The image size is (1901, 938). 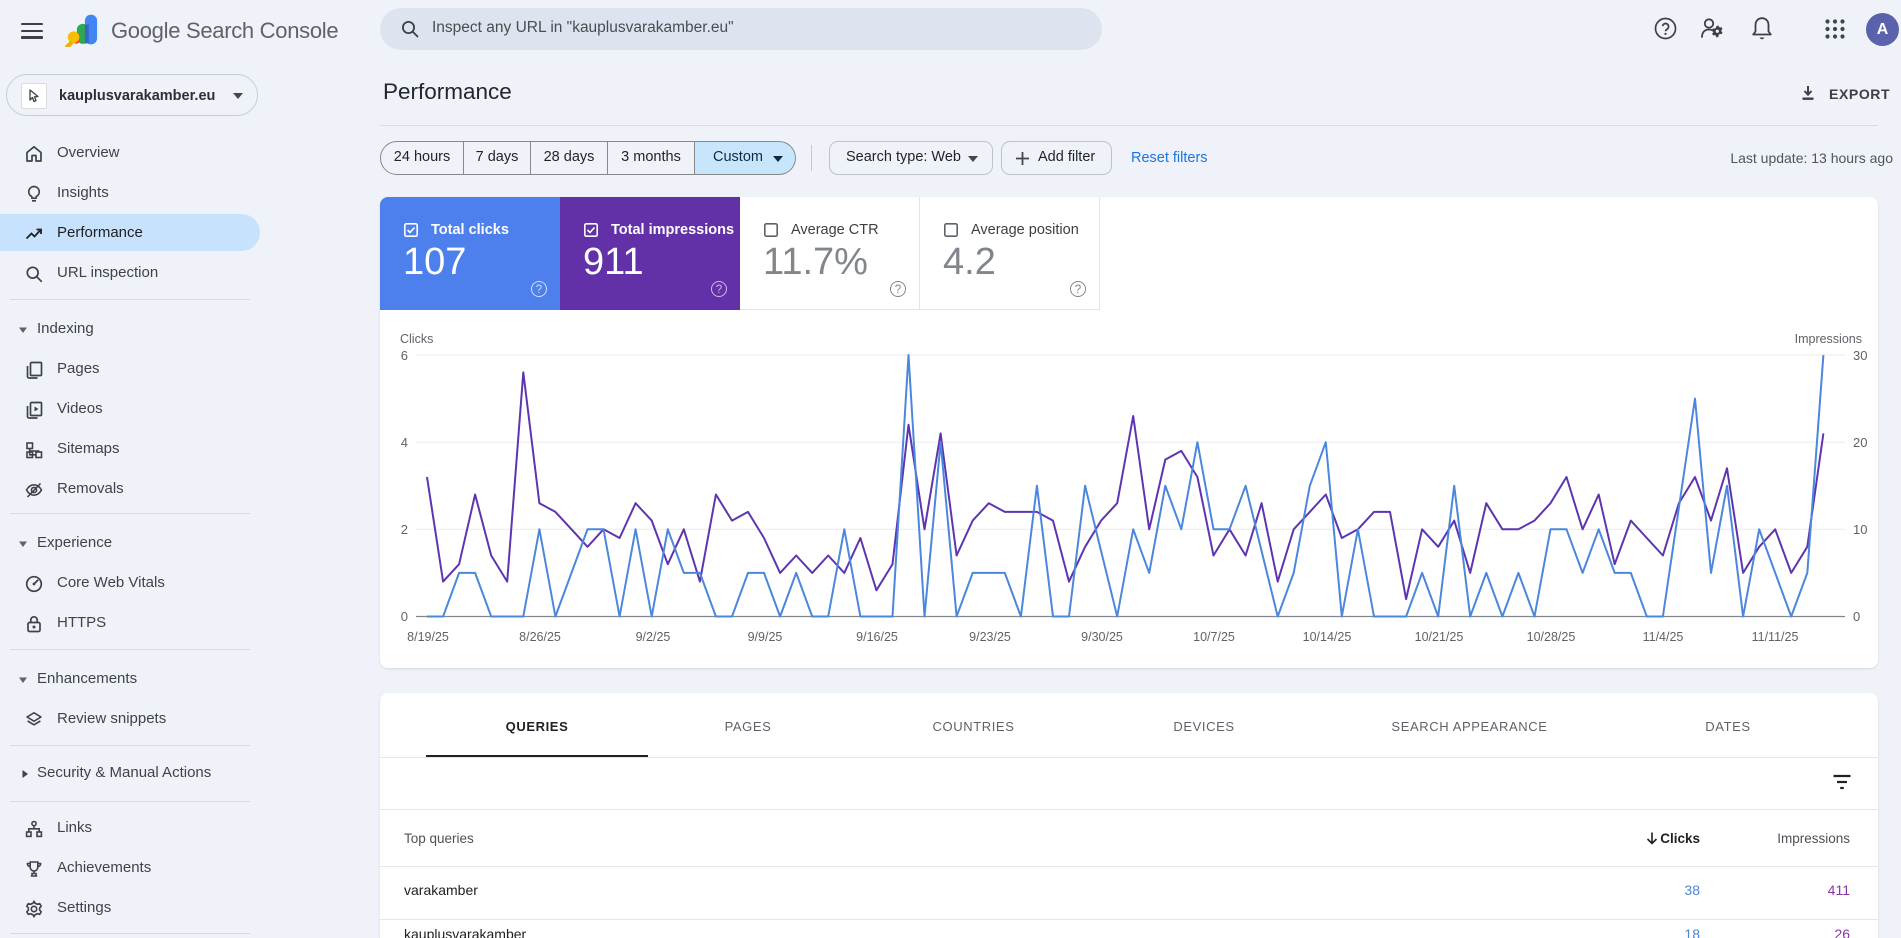 I want to click on svg-text: 8/19/25, so click(x=428, y=637).